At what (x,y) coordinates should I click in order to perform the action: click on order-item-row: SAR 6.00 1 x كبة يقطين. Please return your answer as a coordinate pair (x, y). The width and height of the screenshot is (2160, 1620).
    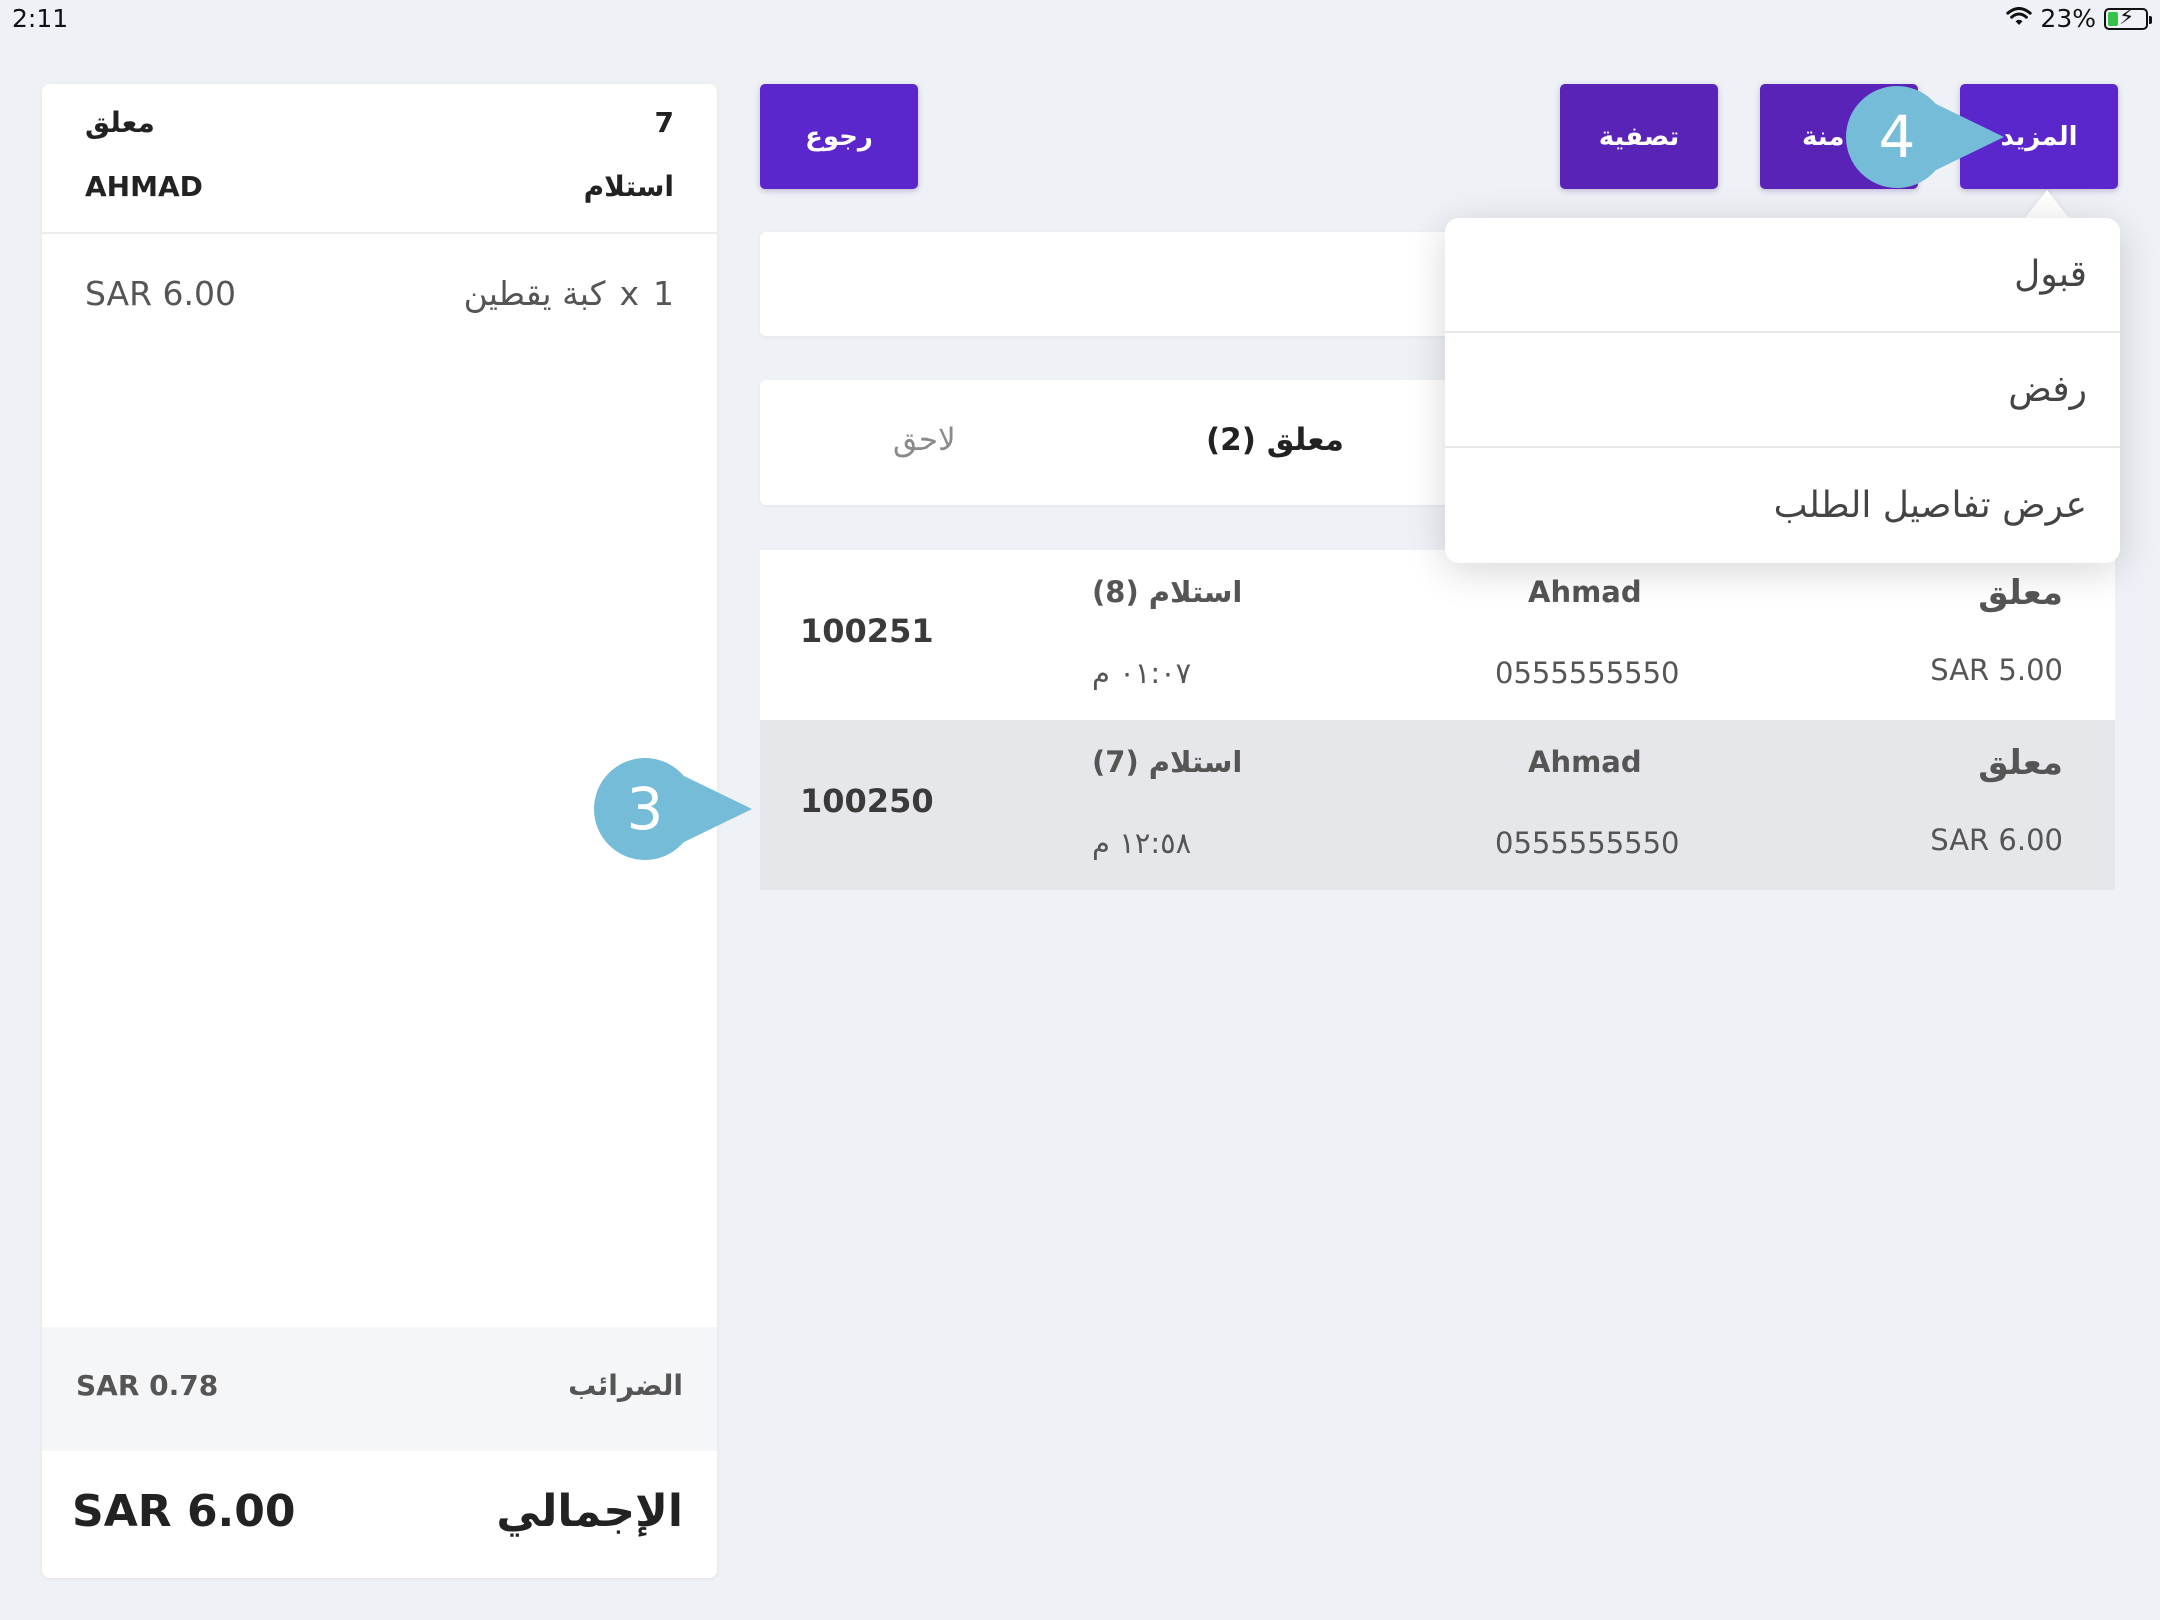
    Looking at the image, I should click on (379, 293).